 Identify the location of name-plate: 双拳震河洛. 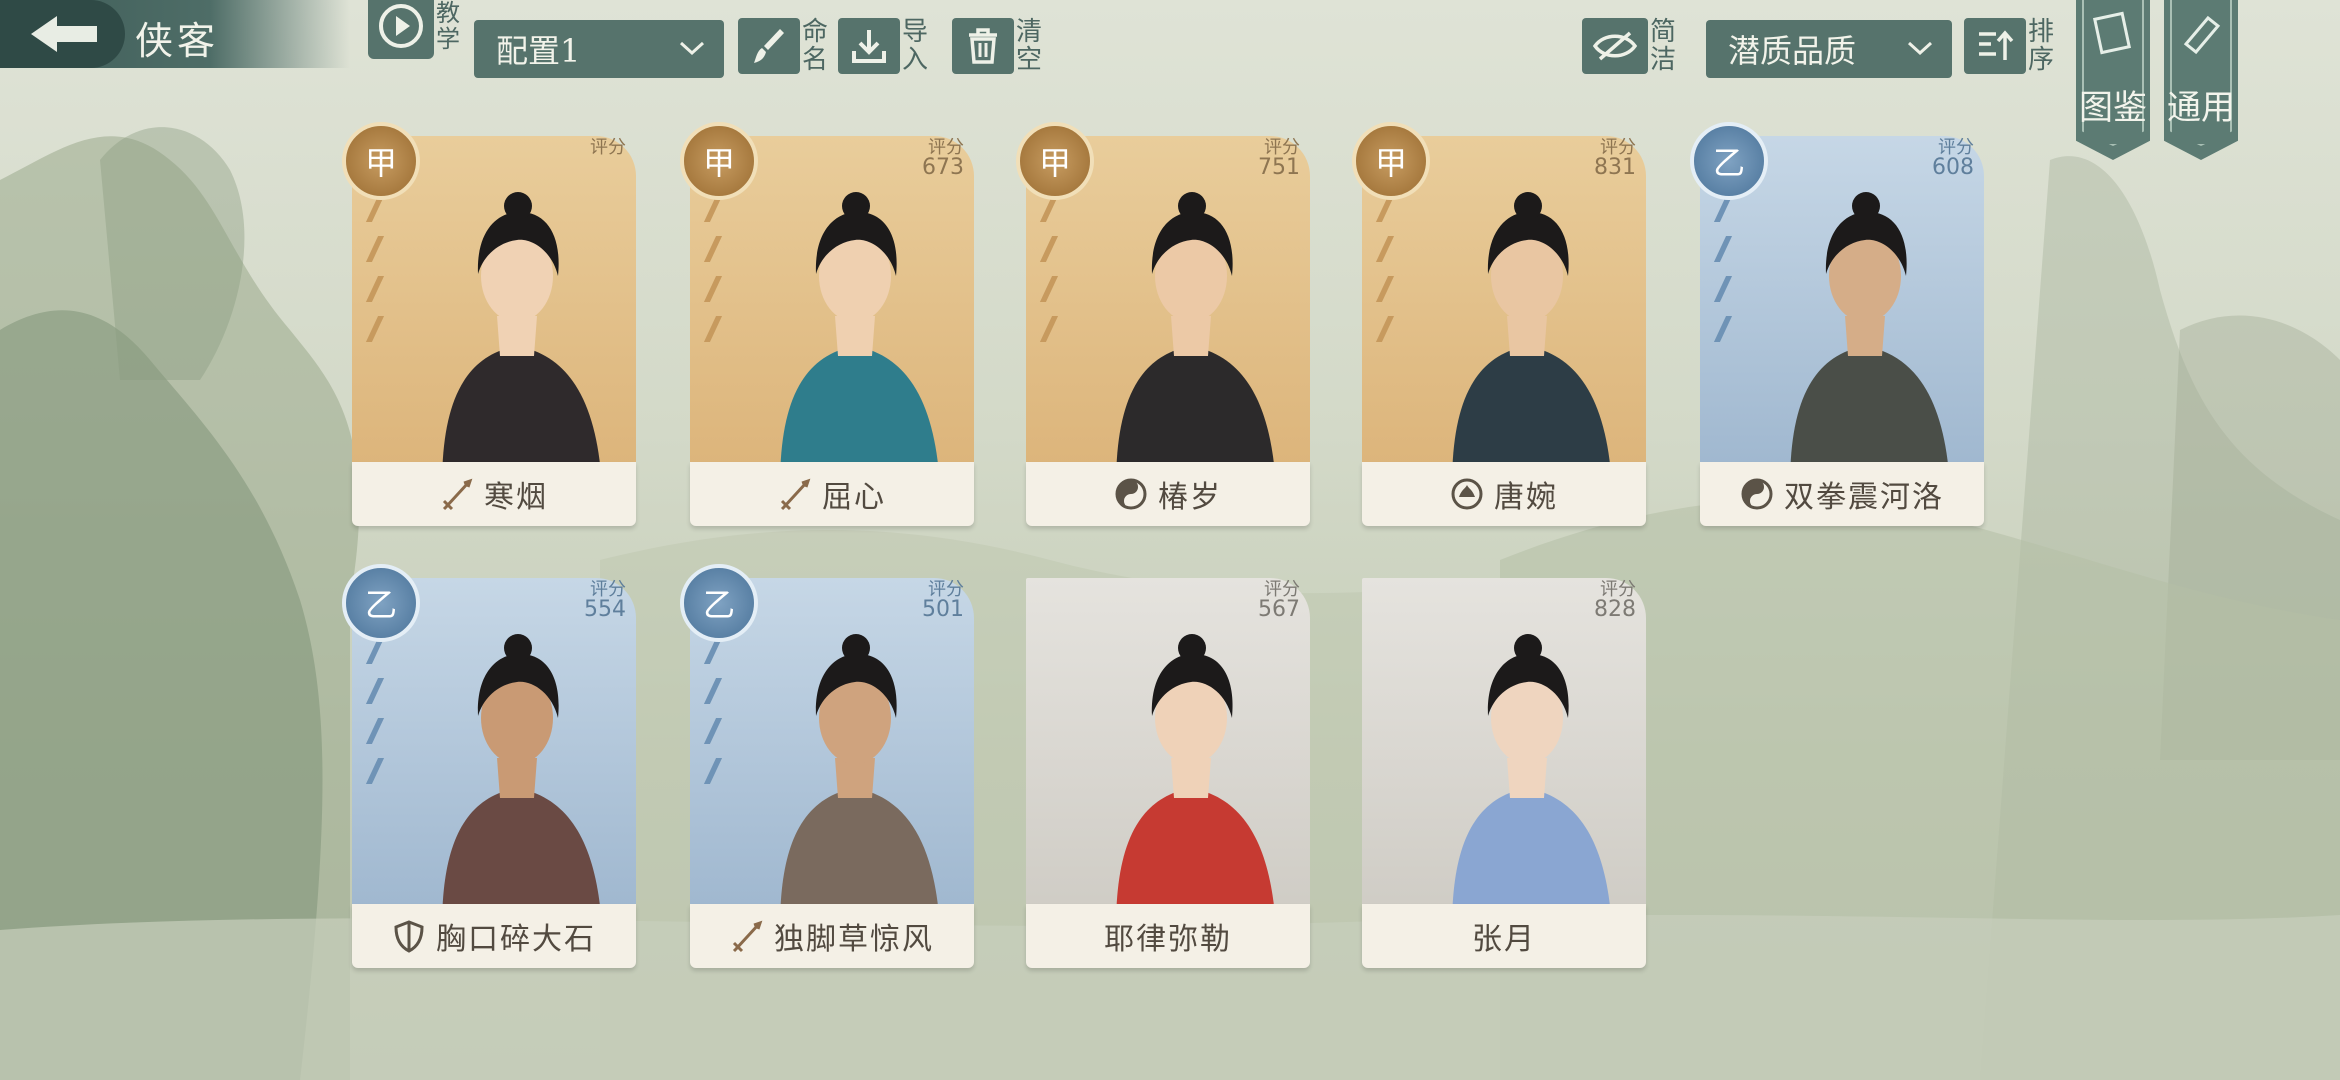
(1842, 494).